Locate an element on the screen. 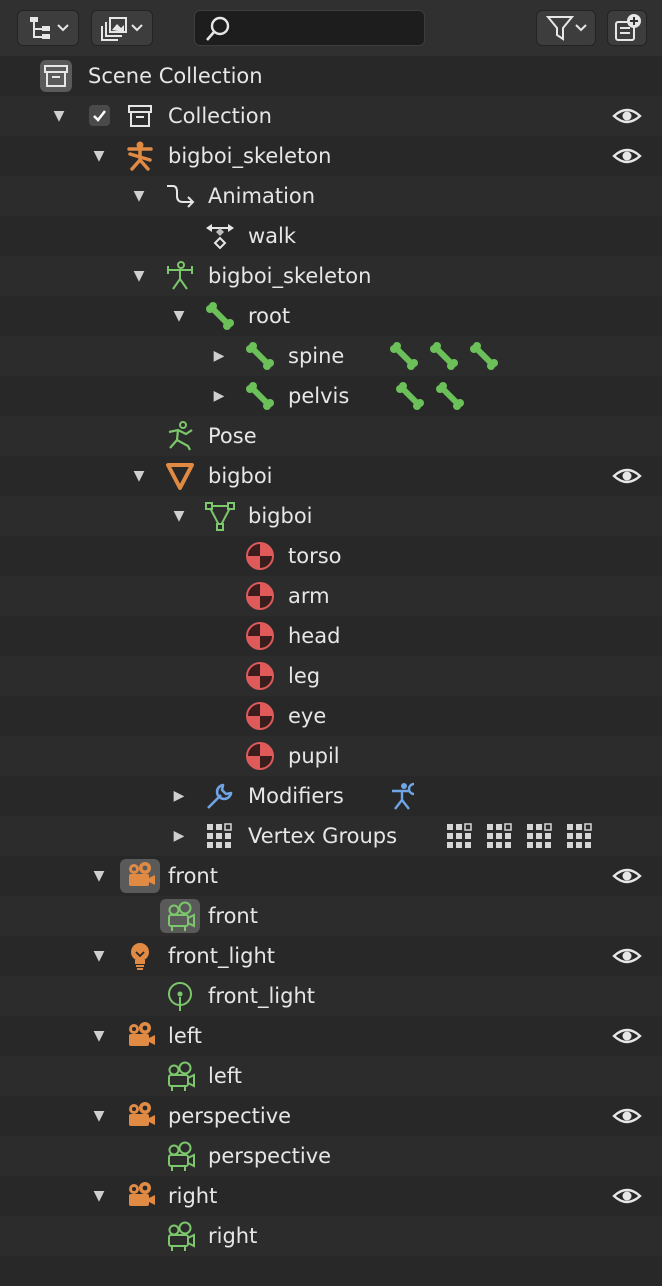 This screenshot has width=662, height=1286. material-row: eye is located at coordinates (331, 716).